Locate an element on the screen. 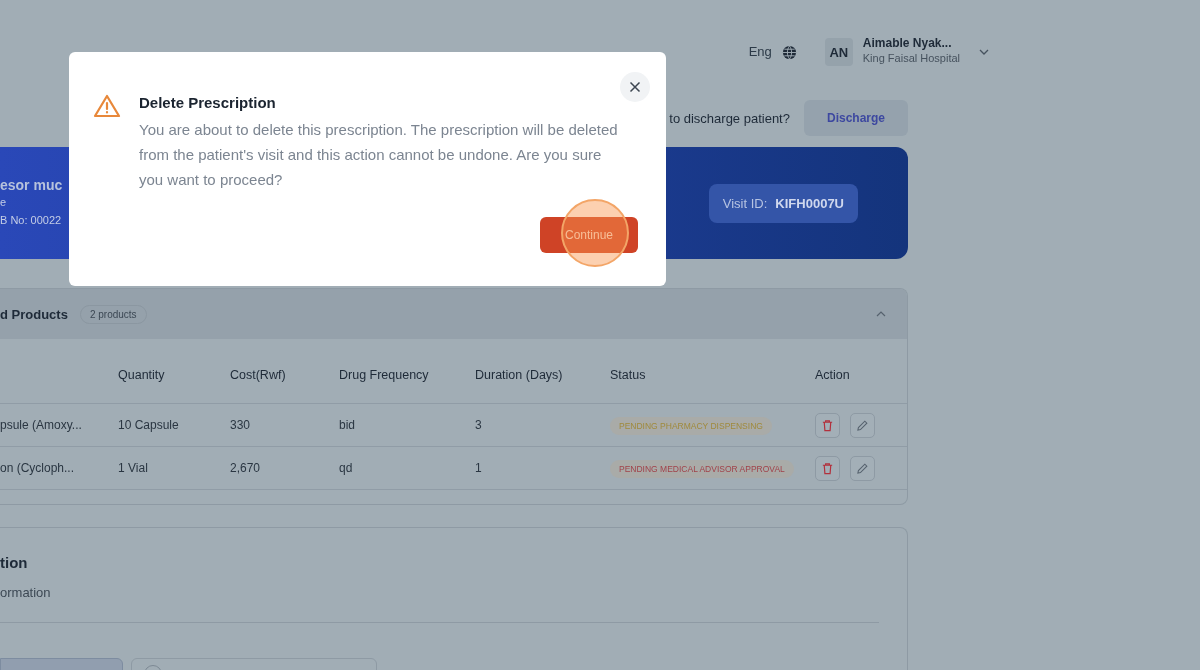 The height and width of the screenshot is (670, 1200). patient-detail: e is located at coordinates (4, 202).